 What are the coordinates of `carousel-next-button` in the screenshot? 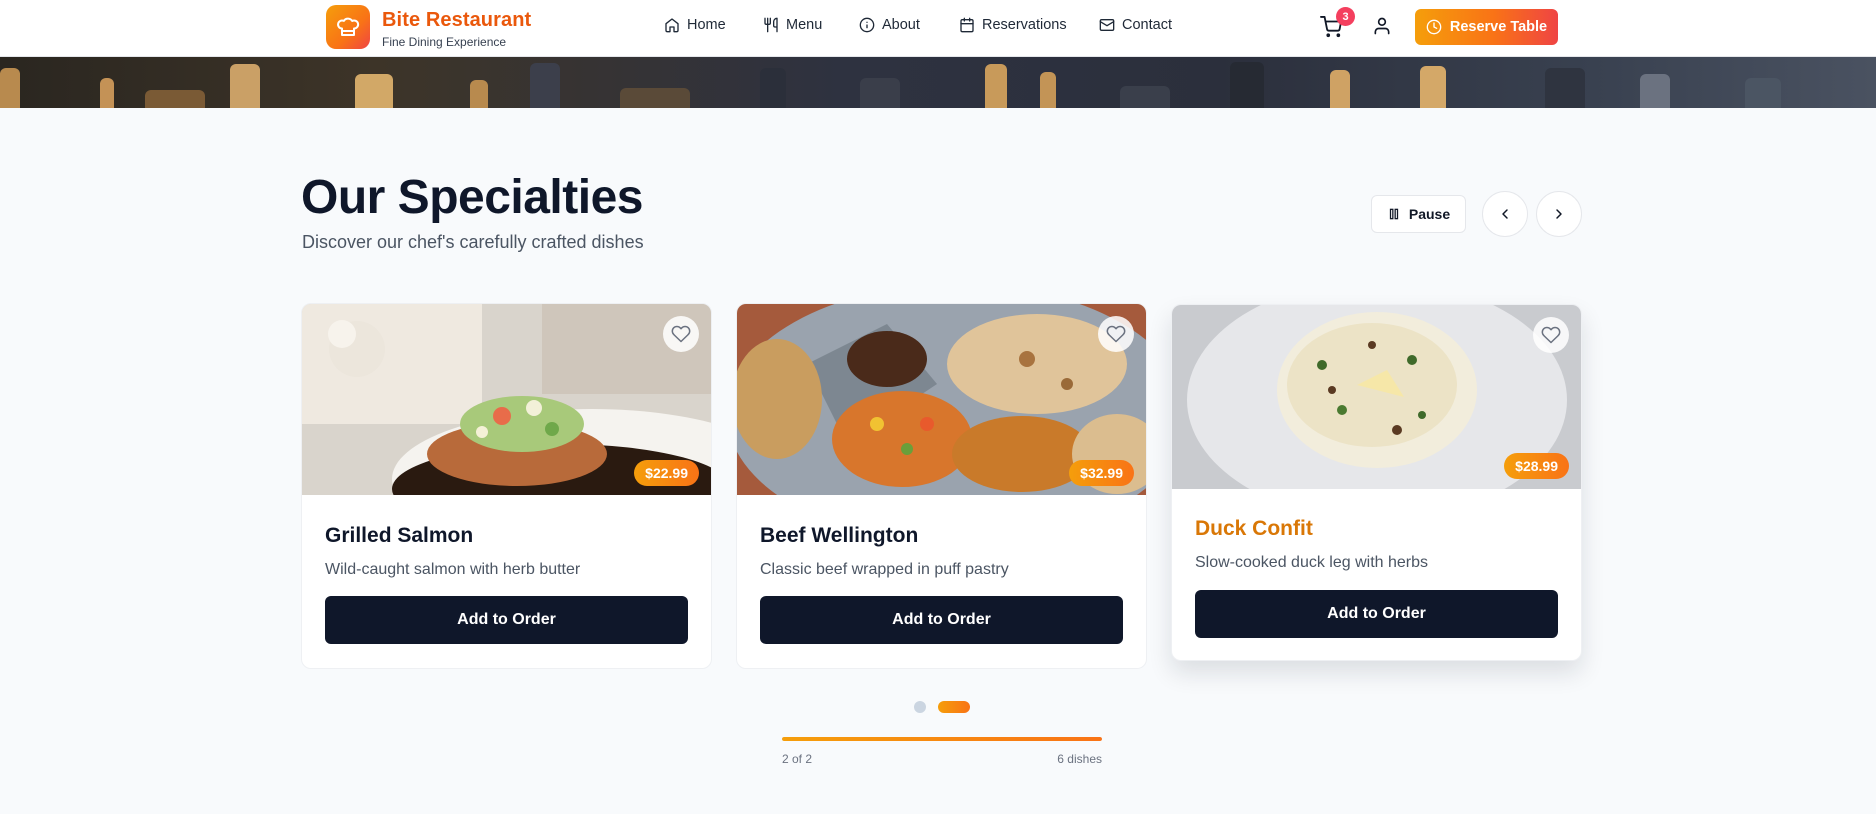 It's located at (1559, 214).